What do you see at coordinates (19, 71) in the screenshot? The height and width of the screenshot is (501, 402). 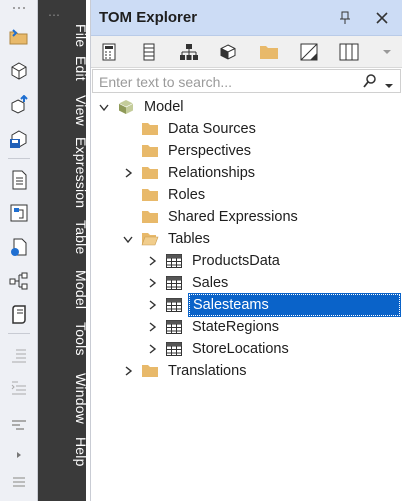 I see `cube-icon` at bounding box center [19, 71].